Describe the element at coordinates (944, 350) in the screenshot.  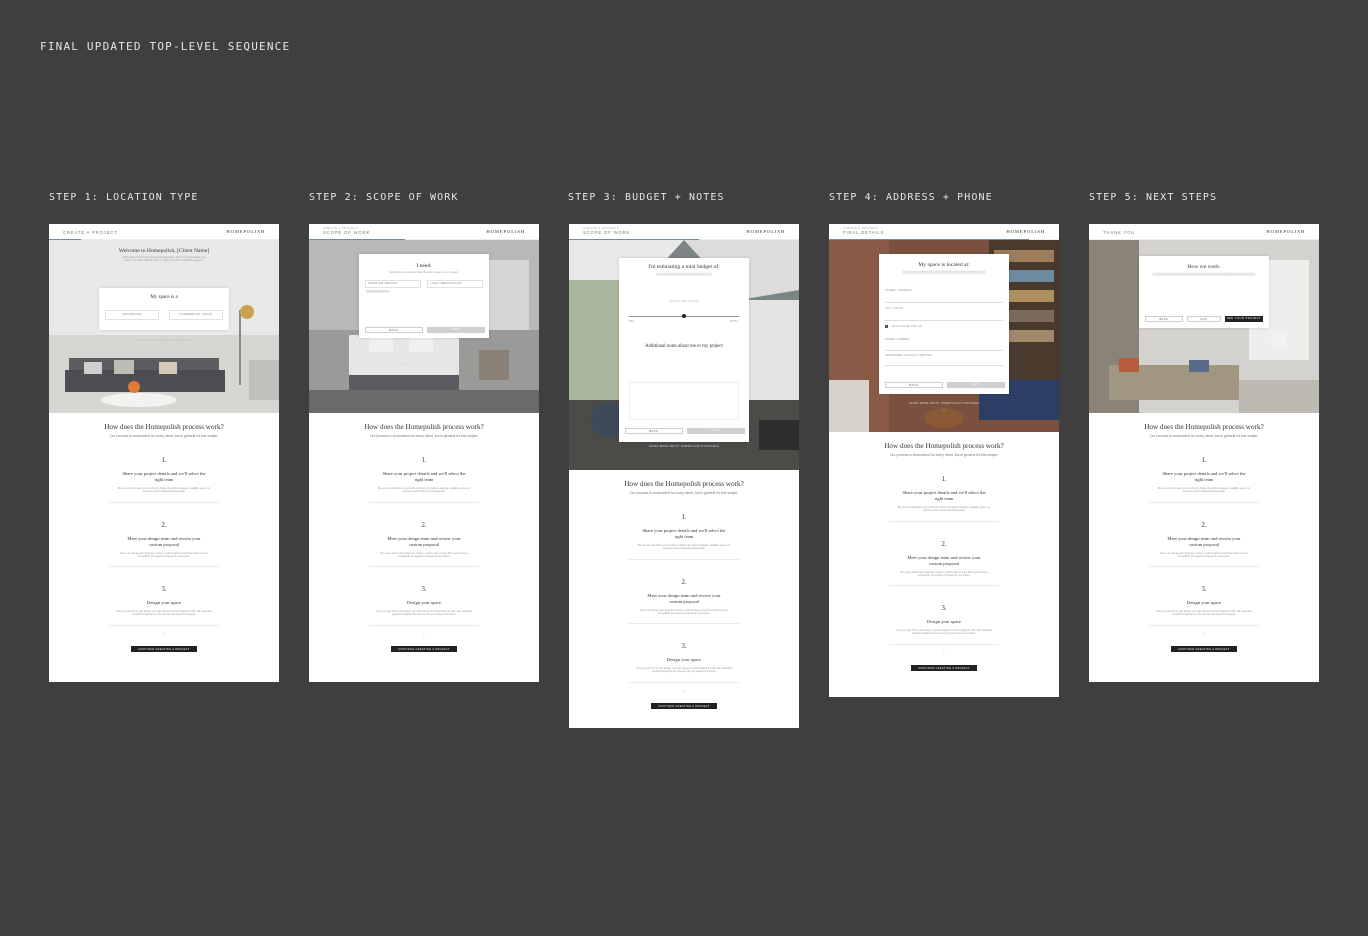
I see `phone-input` at that location.